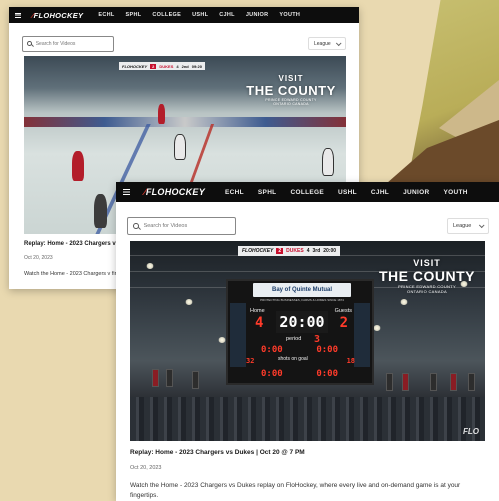 The image size is (499, 501). What do you see at coordinates (317, 339) in the screenshot?
I see `scoreboard-period: 3` at bounding box center [317, 339].